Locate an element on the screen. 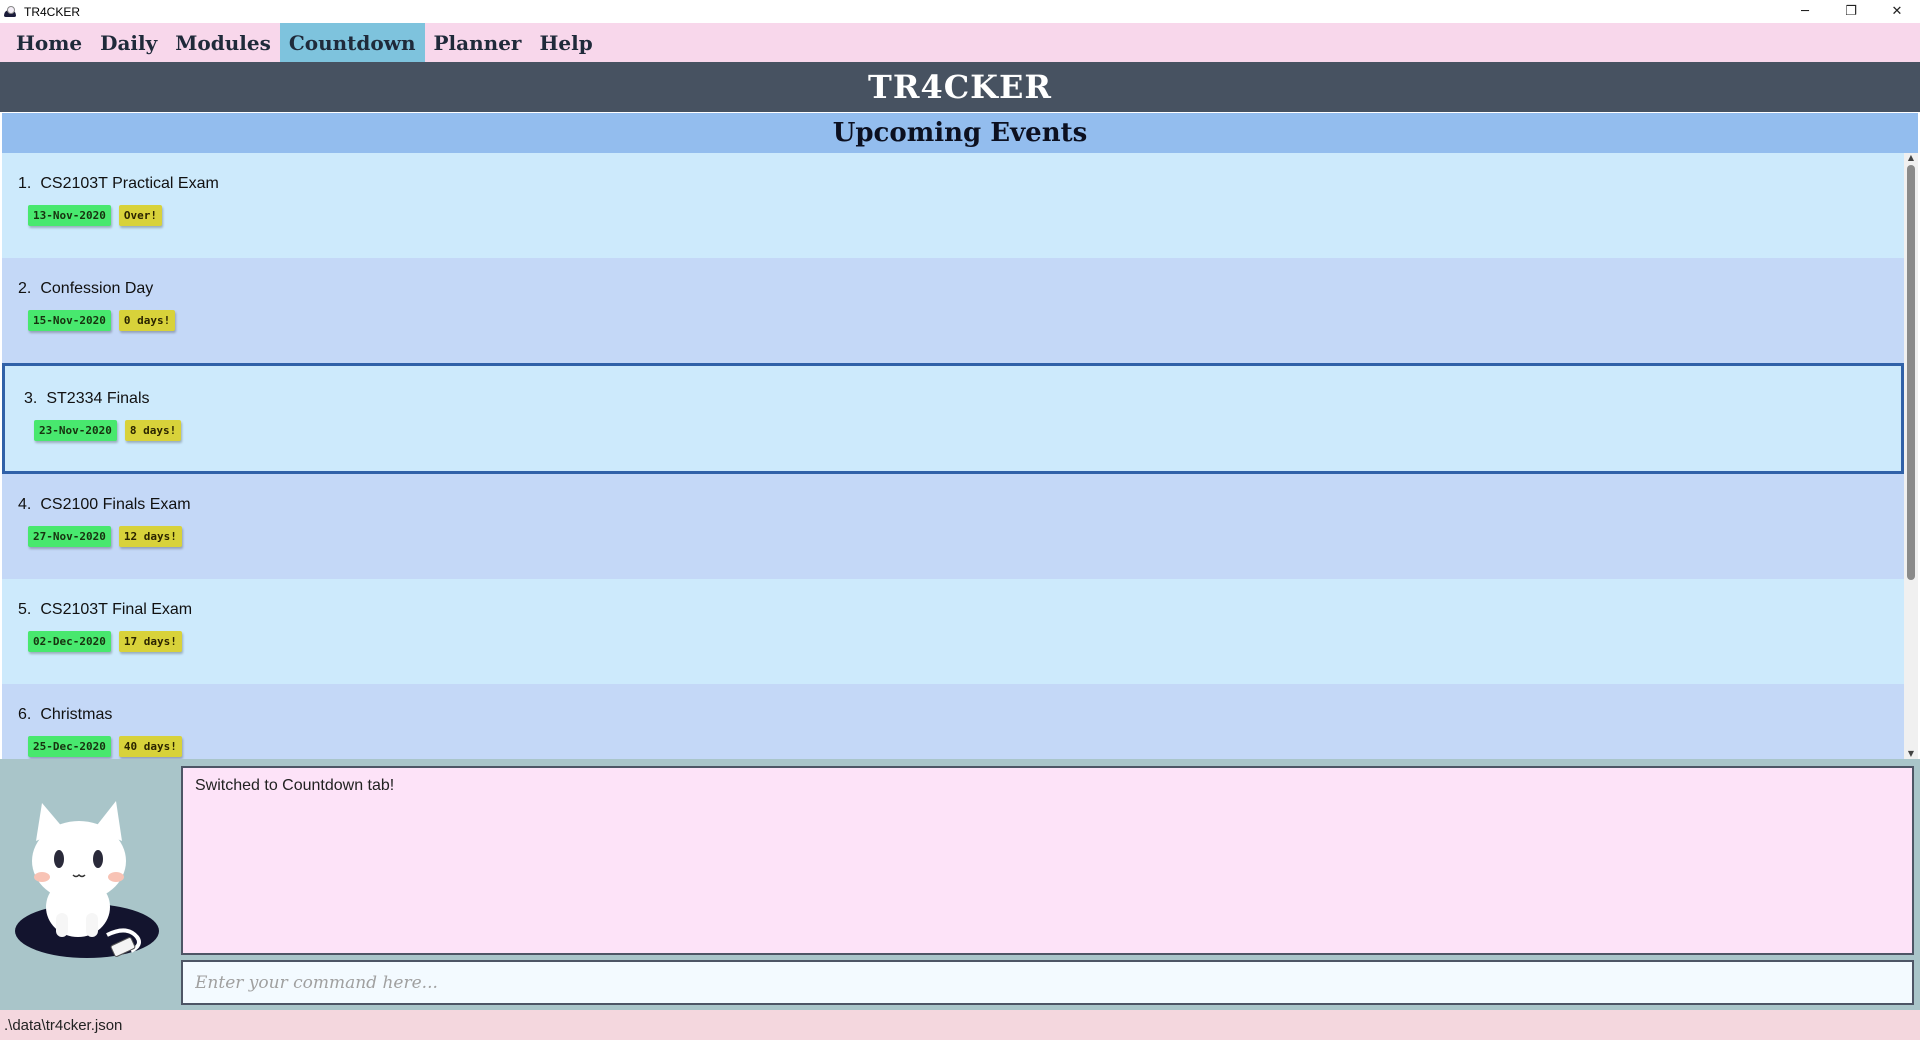  app-header: TR4CKER is located at coordinates (960, 87).